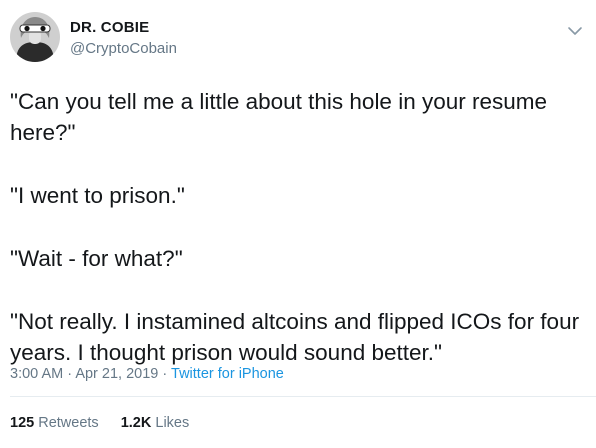  I want to click on likes-stat: 1.2K Likes, so click(155, 423).